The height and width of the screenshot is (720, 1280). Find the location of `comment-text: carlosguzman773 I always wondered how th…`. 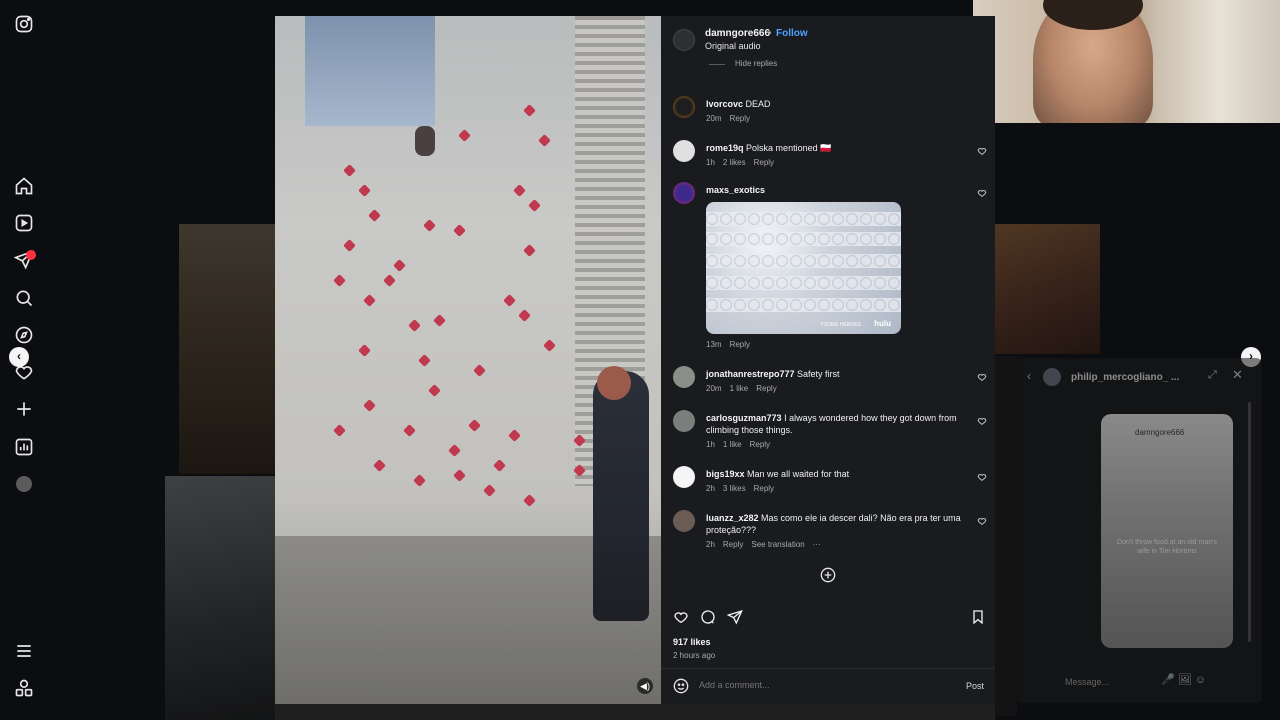

comment-text: carlosguzman773 I always wondered how th… is located at coordinates (837, 424).